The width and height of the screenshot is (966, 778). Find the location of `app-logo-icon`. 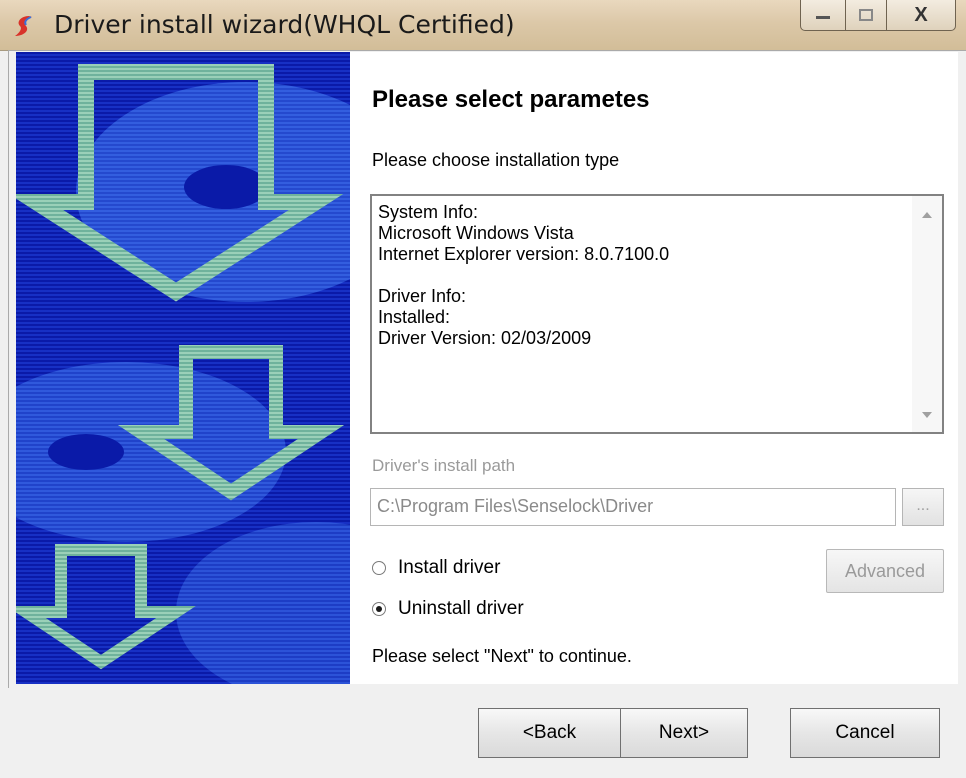

app-logo-icon is located at coordinates (23, 26).